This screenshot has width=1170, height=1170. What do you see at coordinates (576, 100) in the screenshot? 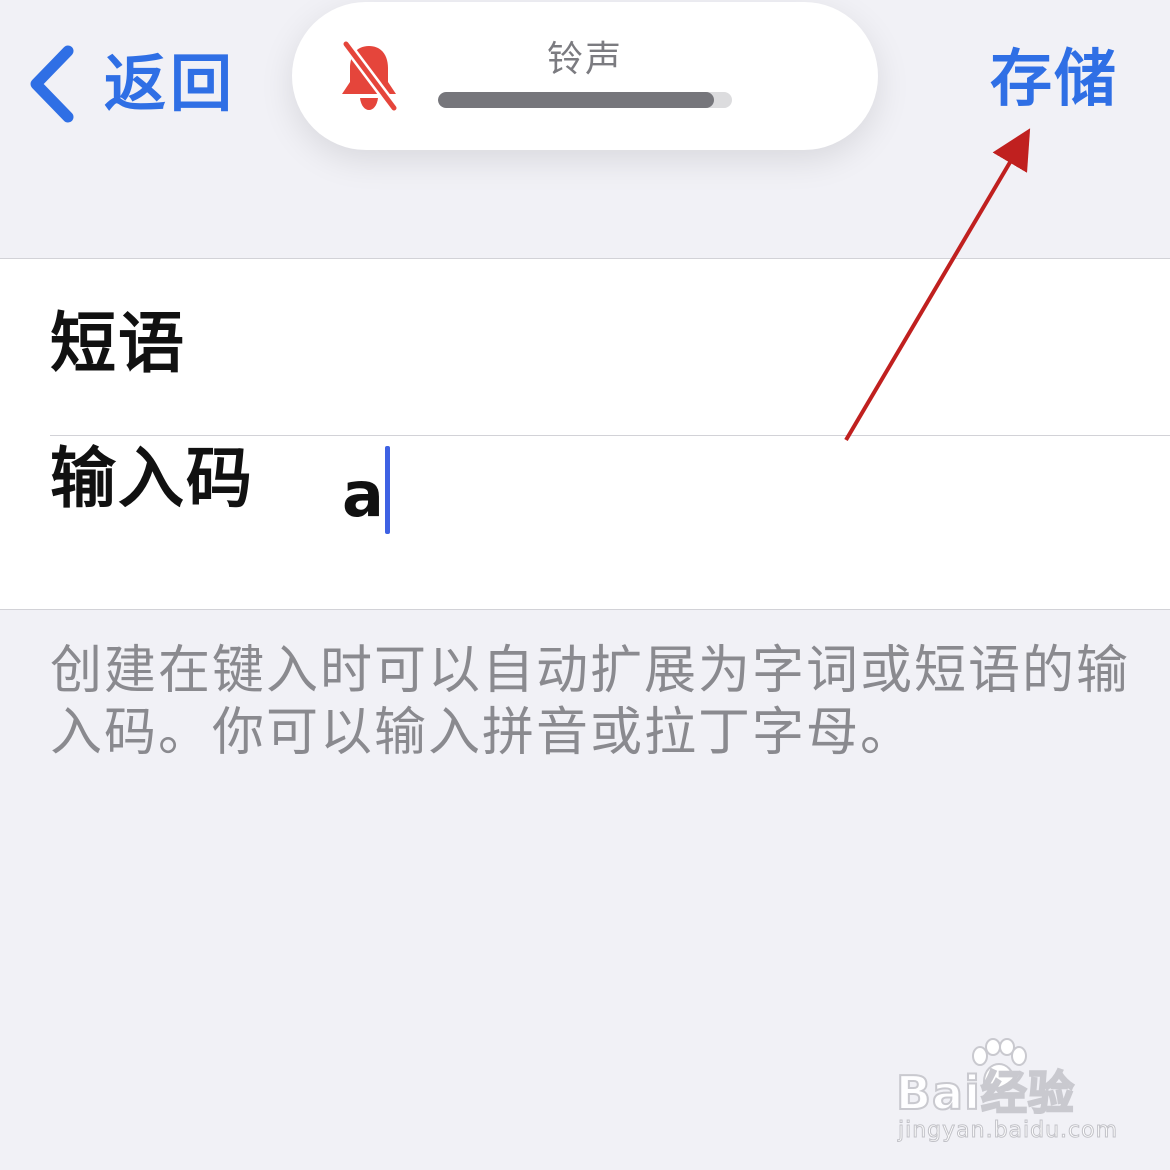
I see `volume-level-fill` at bounding box center [576, 100].